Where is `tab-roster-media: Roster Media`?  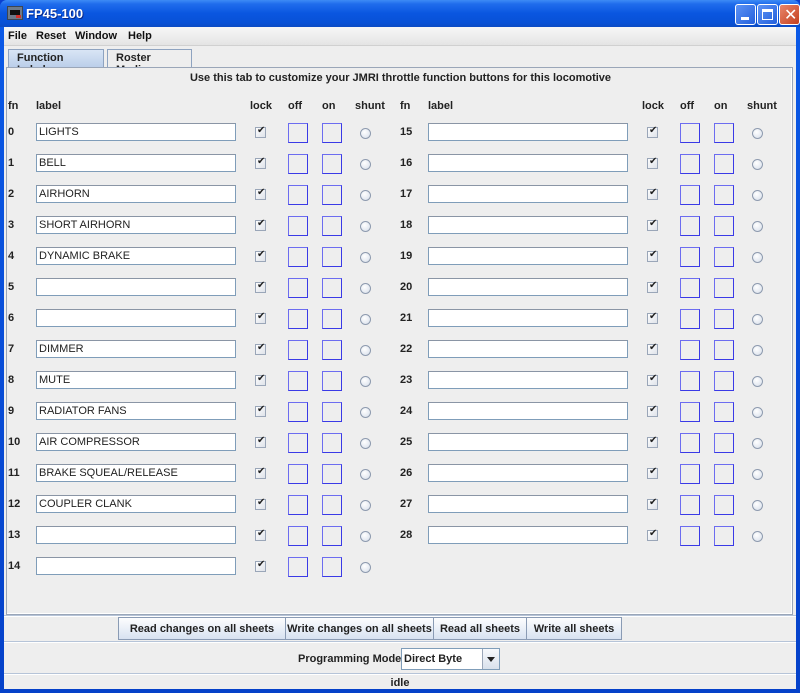 tab-roster-media: Roster Media is located at coordinates (149, 62).